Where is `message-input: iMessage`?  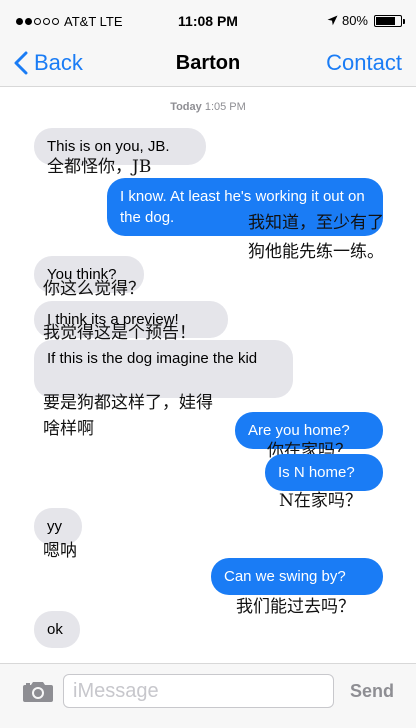
message-input: iMessage is located at coordinates (198, 691).